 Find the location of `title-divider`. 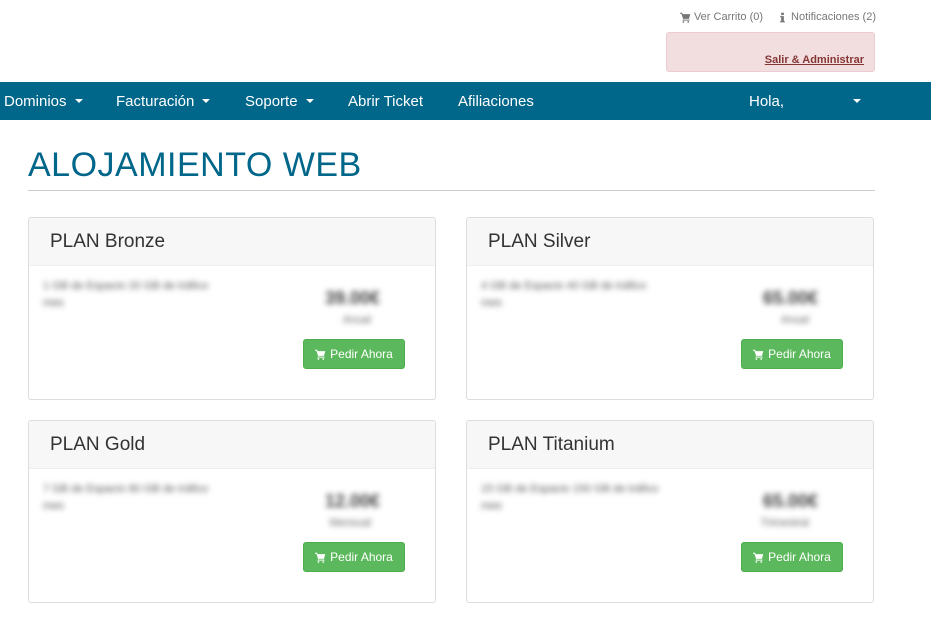

title-divider is located at coordinates (451, 190).